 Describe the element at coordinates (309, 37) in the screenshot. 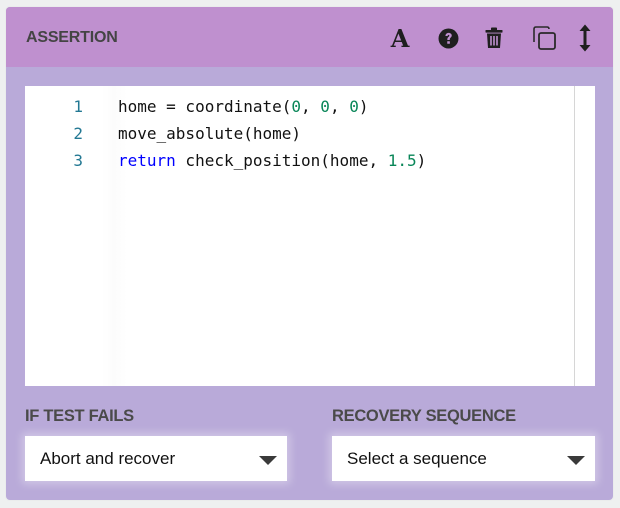

I see `panel-header: ASSERTION A` at that location.